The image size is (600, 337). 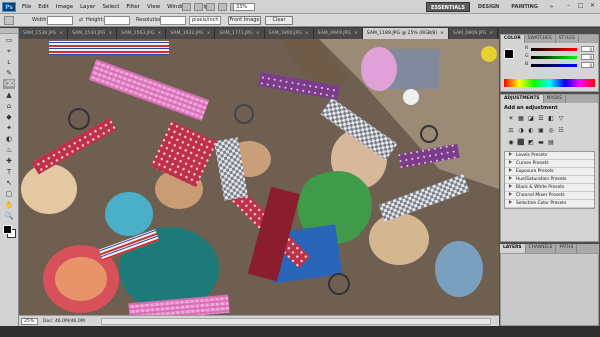 What do you see at coordinates (9, 106) in the screenshot?
I see `healing-brush-tool-icon: ⌂` at bounding box center [9, 106].